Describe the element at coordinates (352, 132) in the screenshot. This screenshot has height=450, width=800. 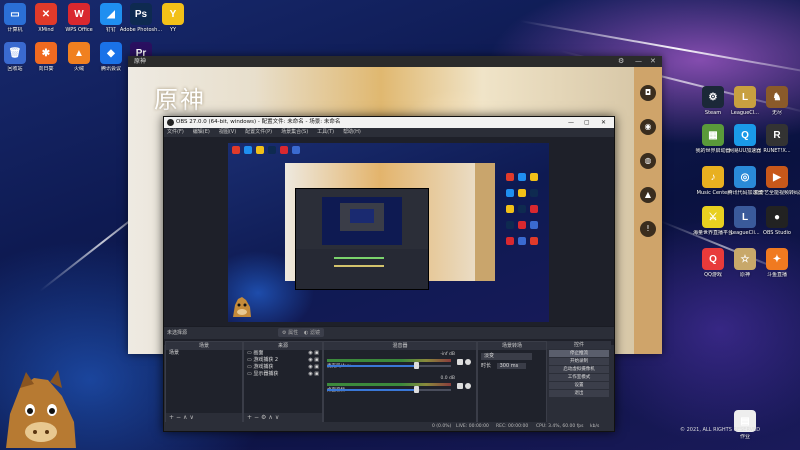
I see `menu-item: 帮助(H)` at that location.